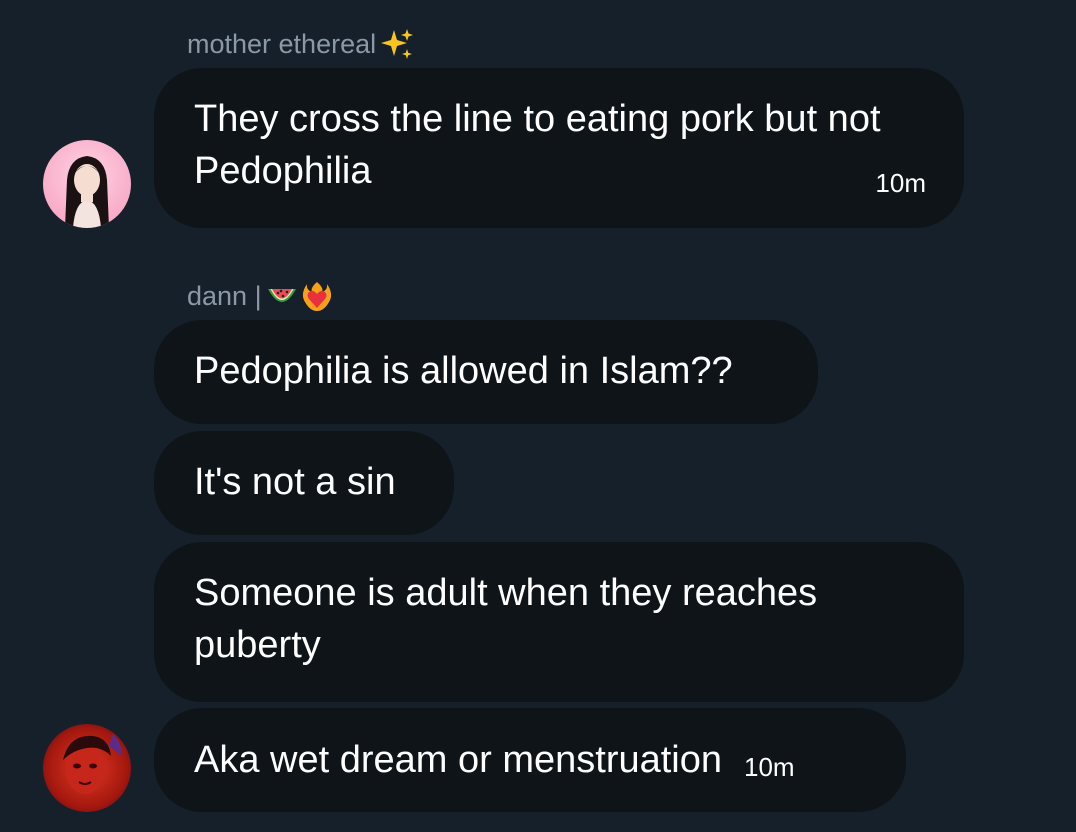 This screenshot has height=832, width=1076. Describe the element at coordinates (295, 482) in the screenshot. I see `message-text: It's not a sin` at that location.